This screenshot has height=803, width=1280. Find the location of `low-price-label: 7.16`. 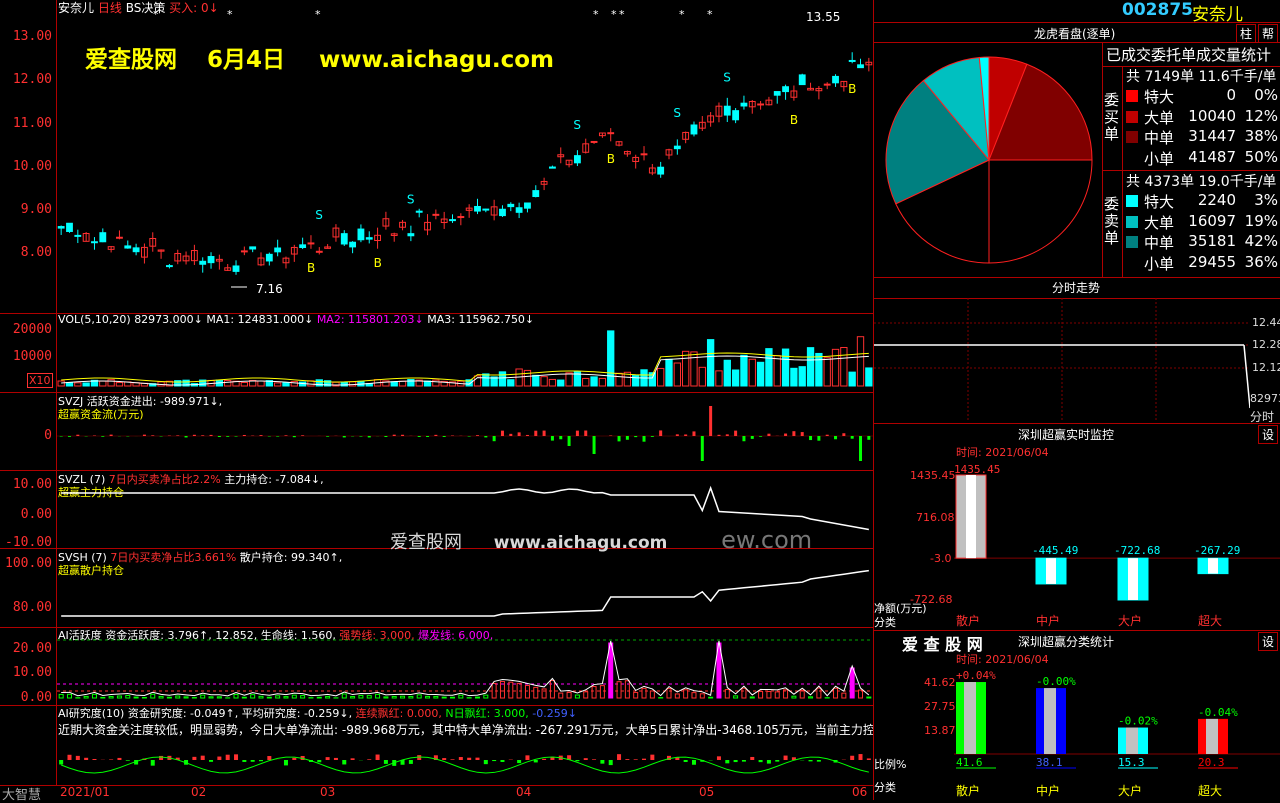

low-price-label: 7.16 is located at coordinates (269, 289).